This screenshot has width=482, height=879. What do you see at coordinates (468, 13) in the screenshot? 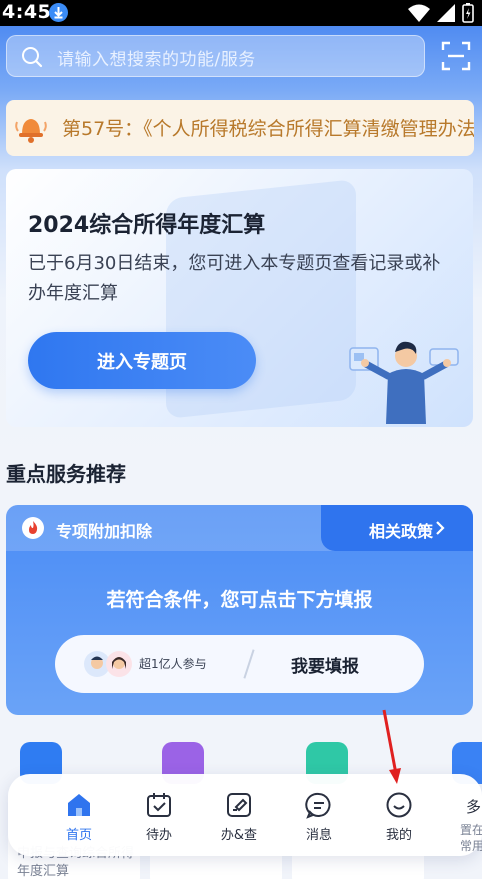
I see `battery-icon` at bounding box center [468, 13].